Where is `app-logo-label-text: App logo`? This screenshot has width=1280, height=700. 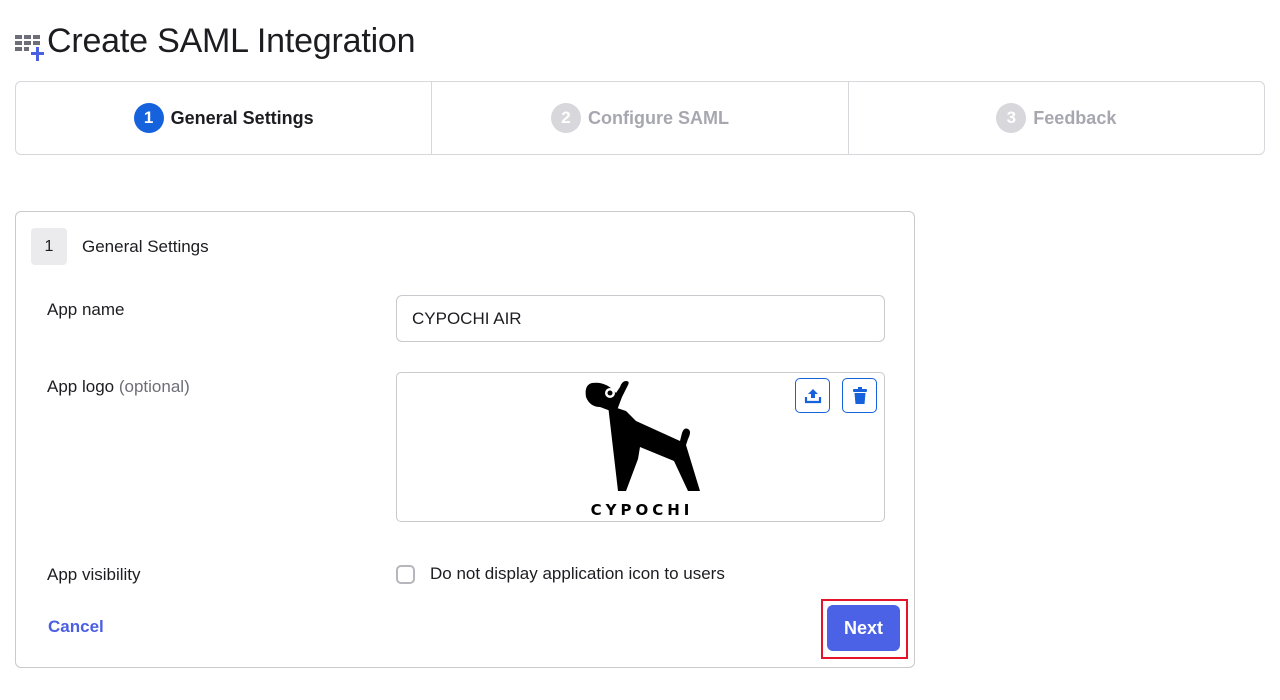
app-logo-label-text: App logo is located at coordinates (81, 386).